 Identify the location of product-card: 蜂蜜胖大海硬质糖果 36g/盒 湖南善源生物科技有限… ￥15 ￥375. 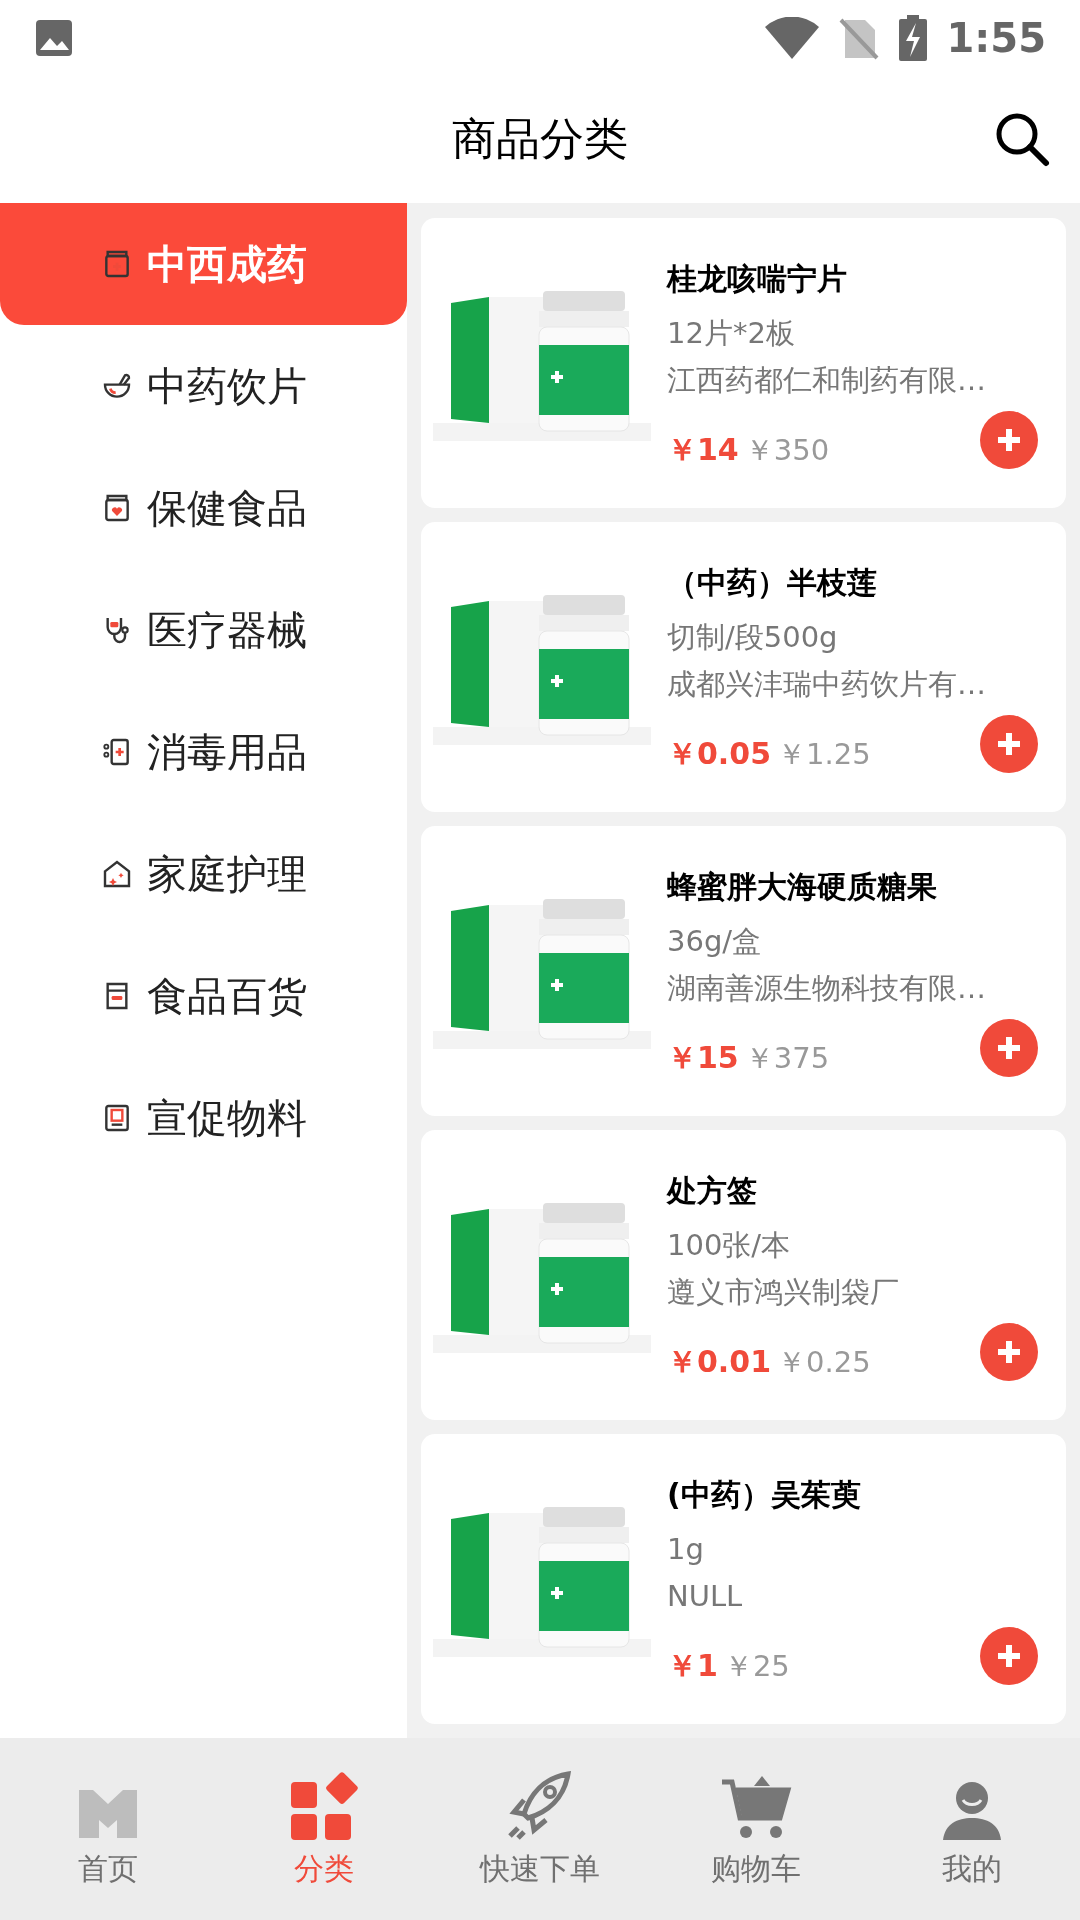
(743, 971).